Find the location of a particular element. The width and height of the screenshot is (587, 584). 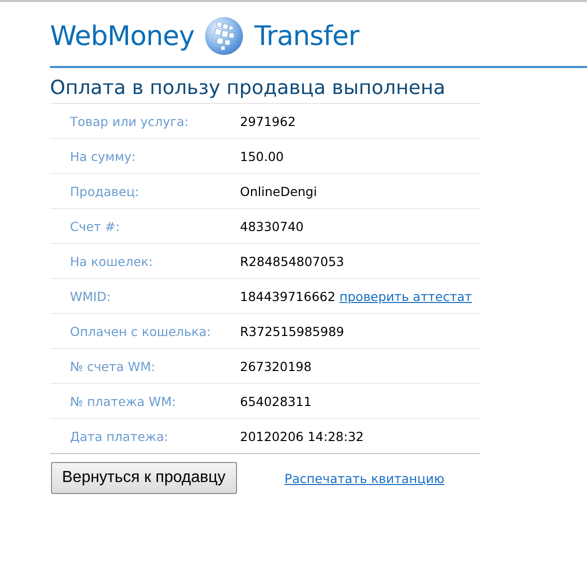

field-label: WMID: is located at coordinates (90, 296).